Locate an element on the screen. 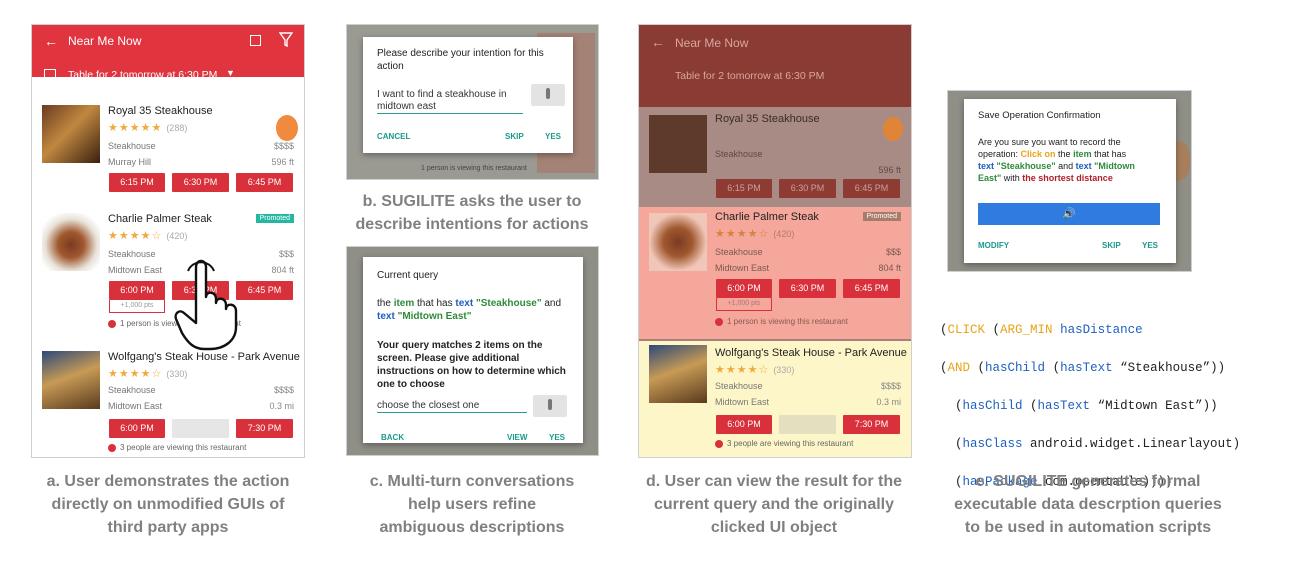  dialog-title: Save Operation Confirmation is located at coordinates (1039, 115).